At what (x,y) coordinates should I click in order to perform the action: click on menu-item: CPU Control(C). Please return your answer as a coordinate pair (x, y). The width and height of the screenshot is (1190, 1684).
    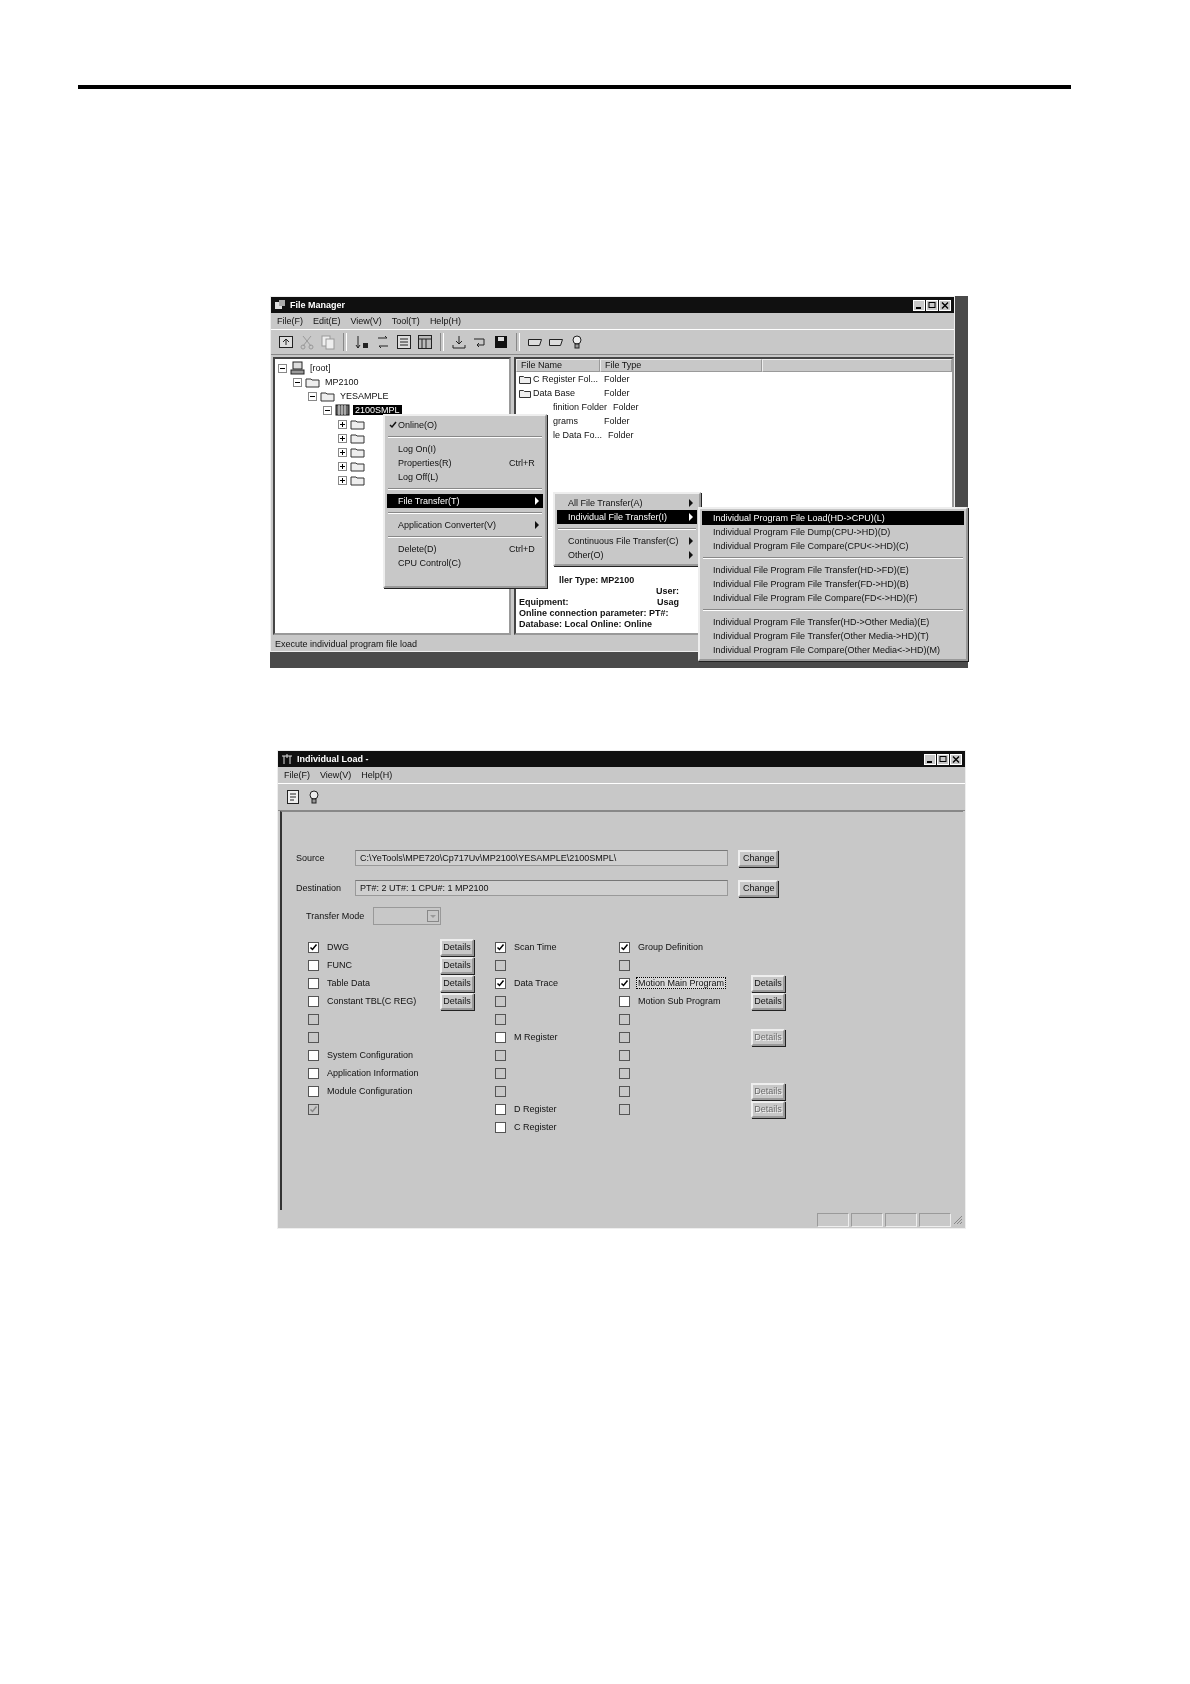
    Looking at the image, I should click on (465, 563).